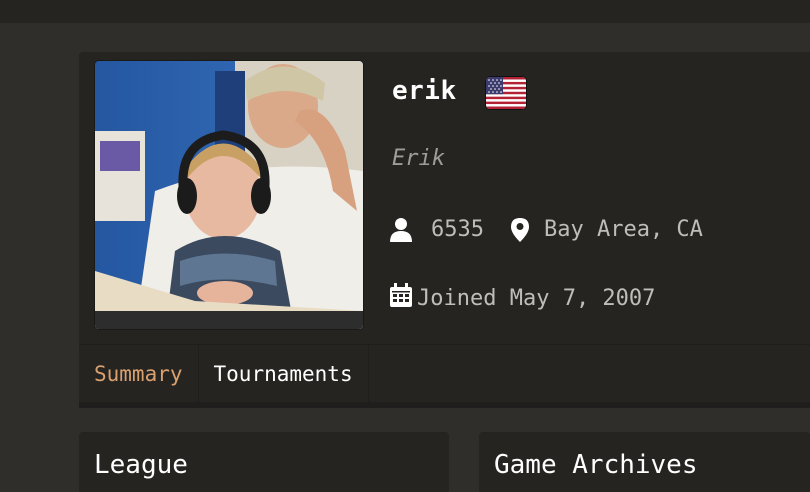  I want to click on username: erik, so click(424, 91).